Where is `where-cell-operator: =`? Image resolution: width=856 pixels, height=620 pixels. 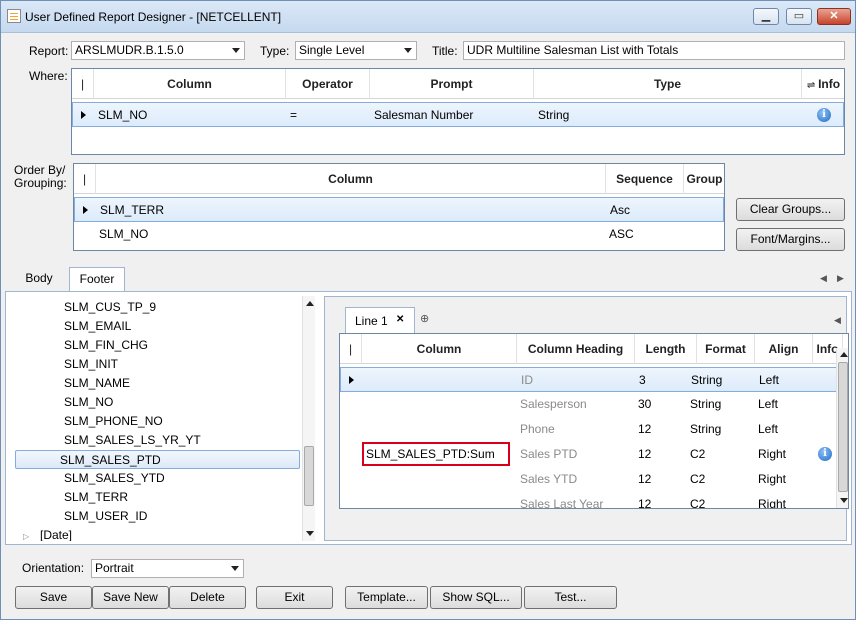
where-cell-operator: = is located at coordinates (292, 115).